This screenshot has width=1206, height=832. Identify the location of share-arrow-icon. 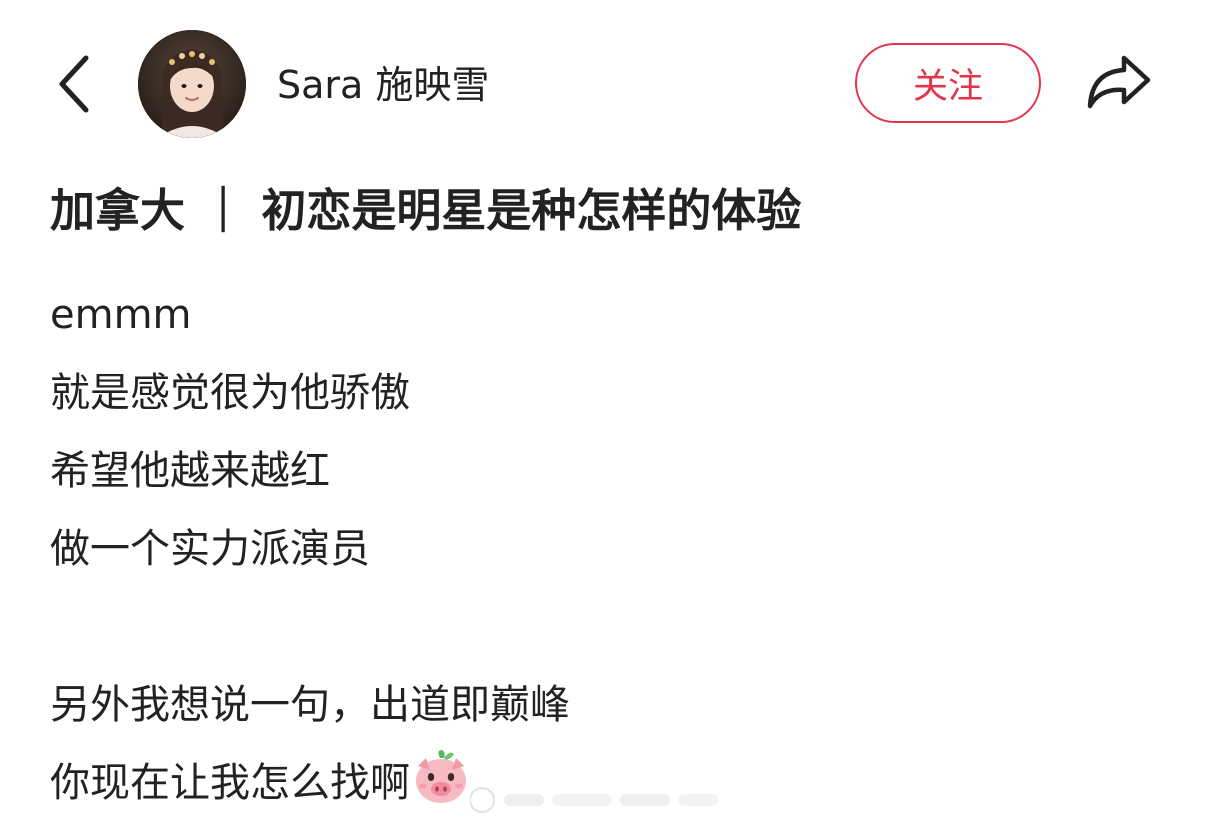
(1119, 82).